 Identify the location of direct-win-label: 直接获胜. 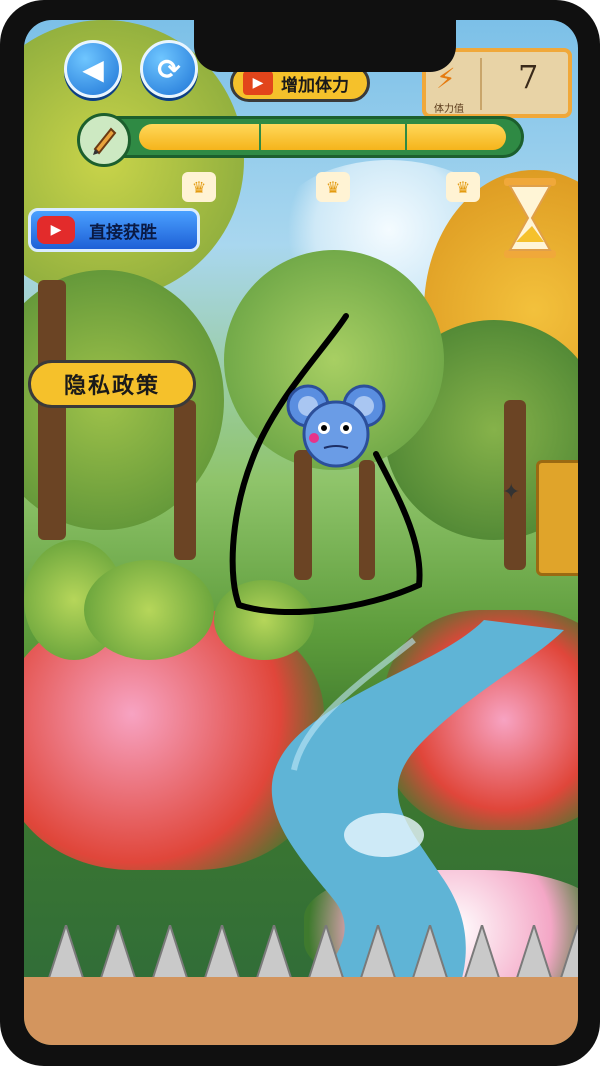
(123, 232).